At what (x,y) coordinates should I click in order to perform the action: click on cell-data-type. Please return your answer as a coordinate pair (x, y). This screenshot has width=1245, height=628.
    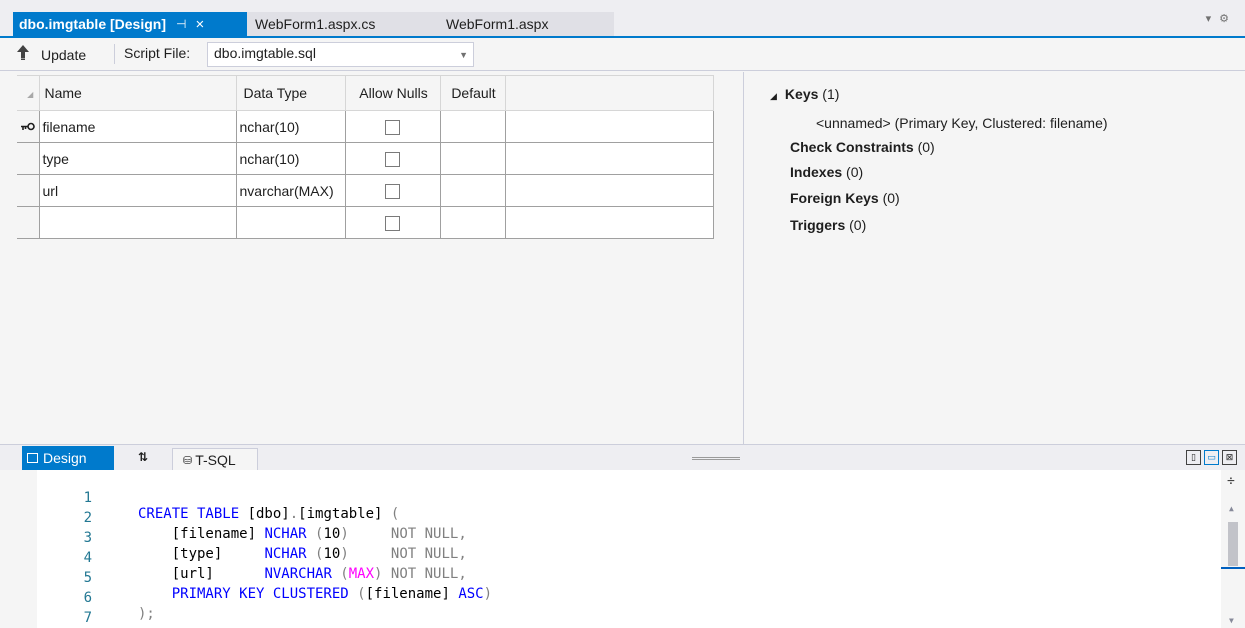
    Looking at the image, I should click on (290, 222).